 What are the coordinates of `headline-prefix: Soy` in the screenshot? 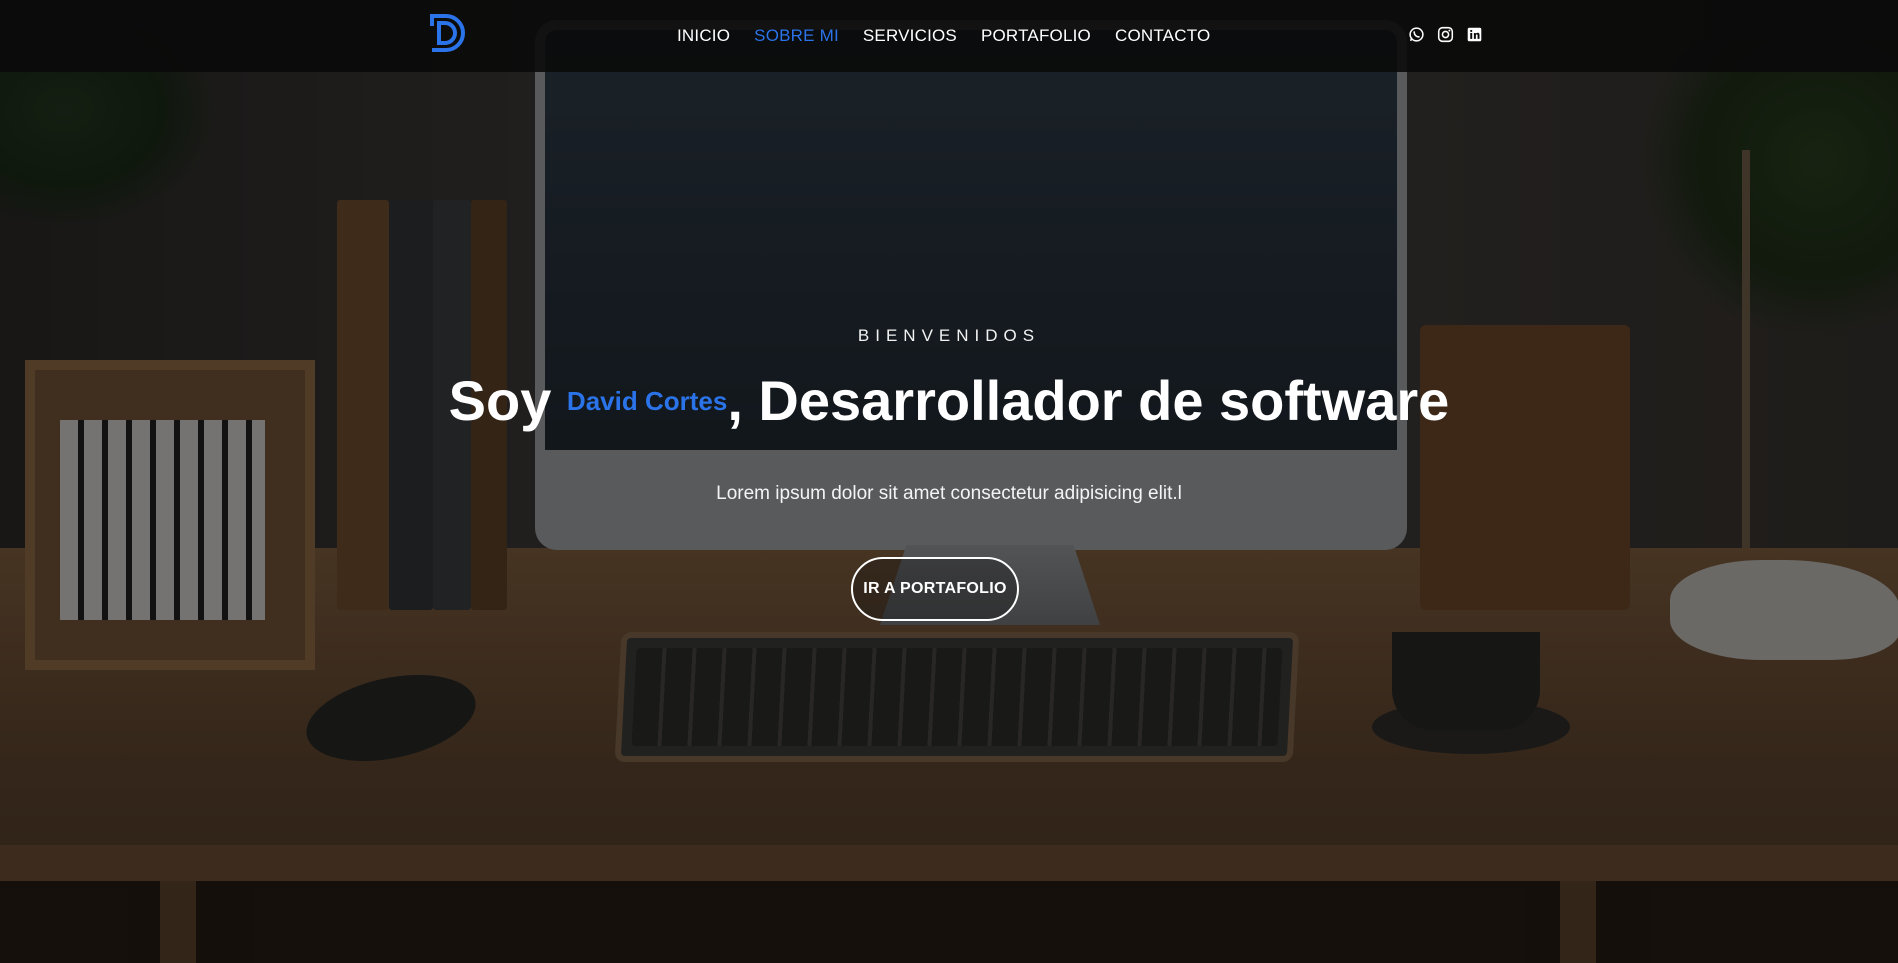 It's located at (507, 400).